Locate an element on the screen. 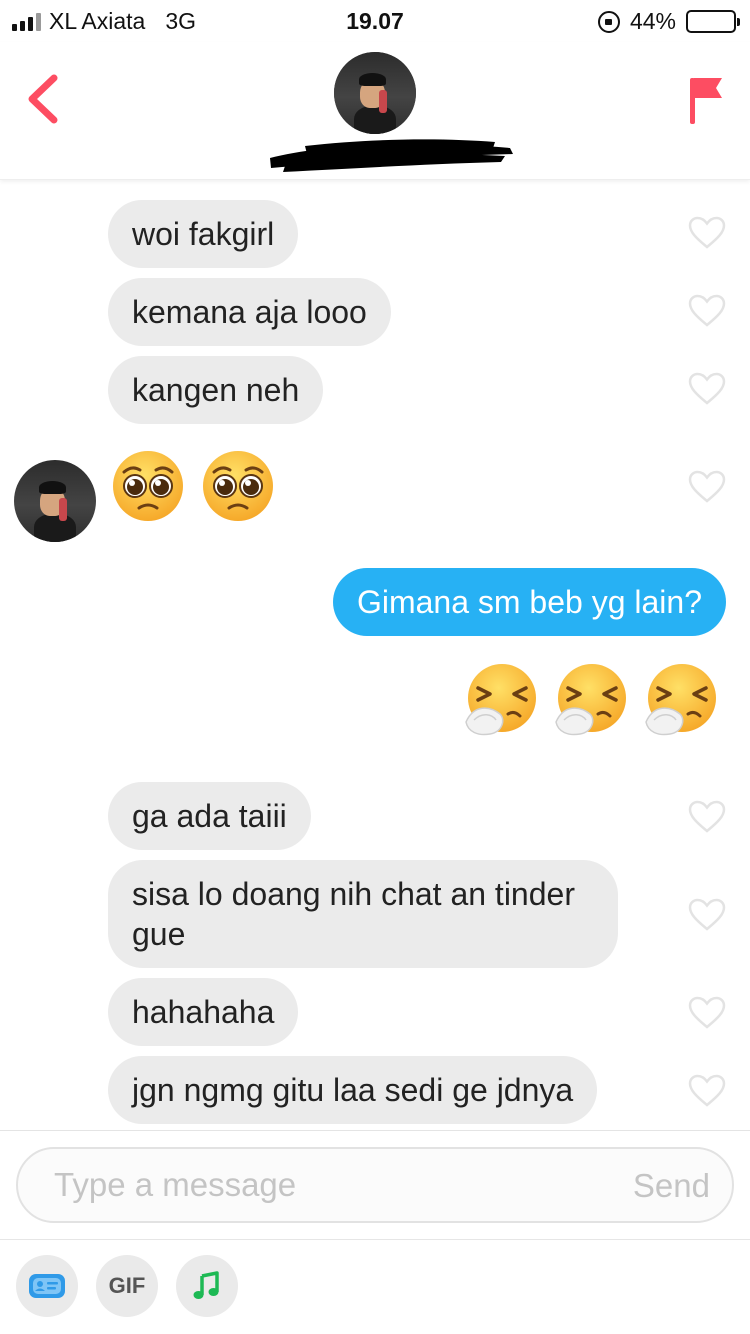 The width and height of the screenshot is (750, 1334). send-button: Send is located at coordinates (671, 1186).